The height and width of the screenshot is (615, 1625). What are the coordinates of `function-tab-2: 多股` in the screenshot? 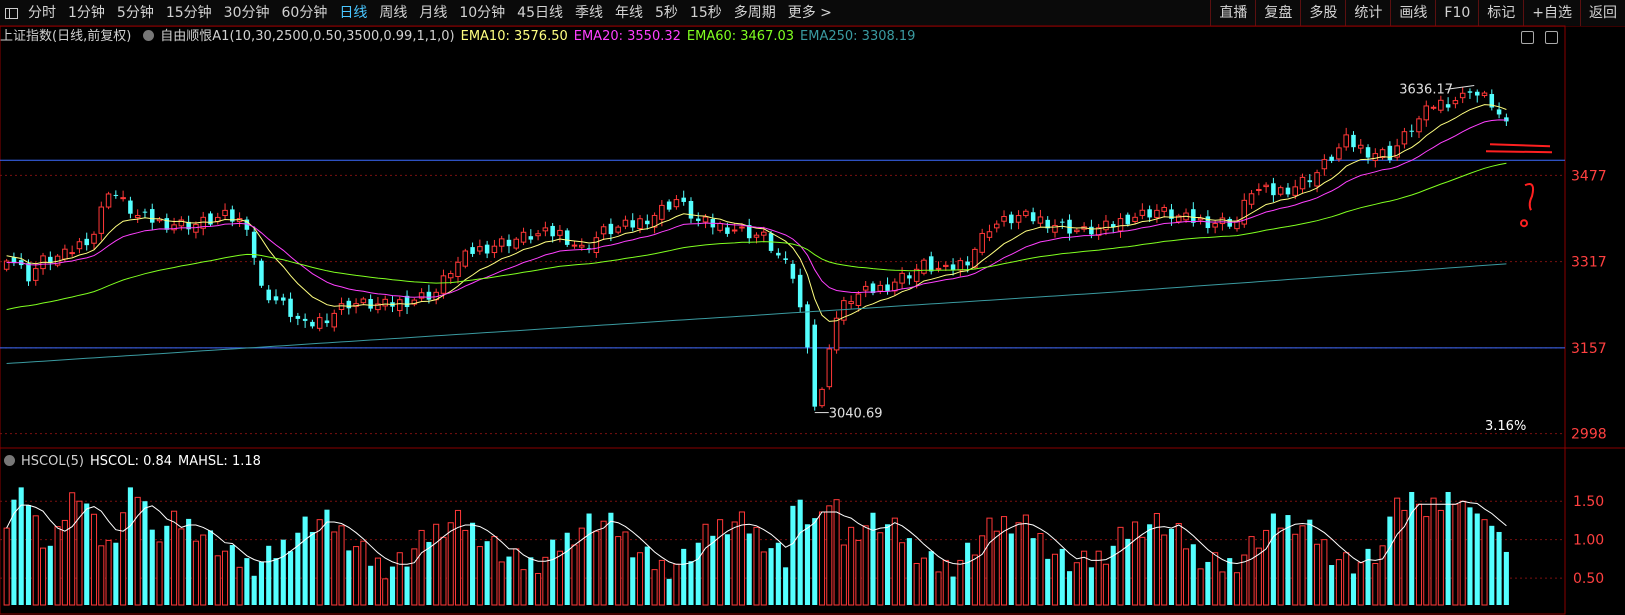 It's located at (1322, 13).